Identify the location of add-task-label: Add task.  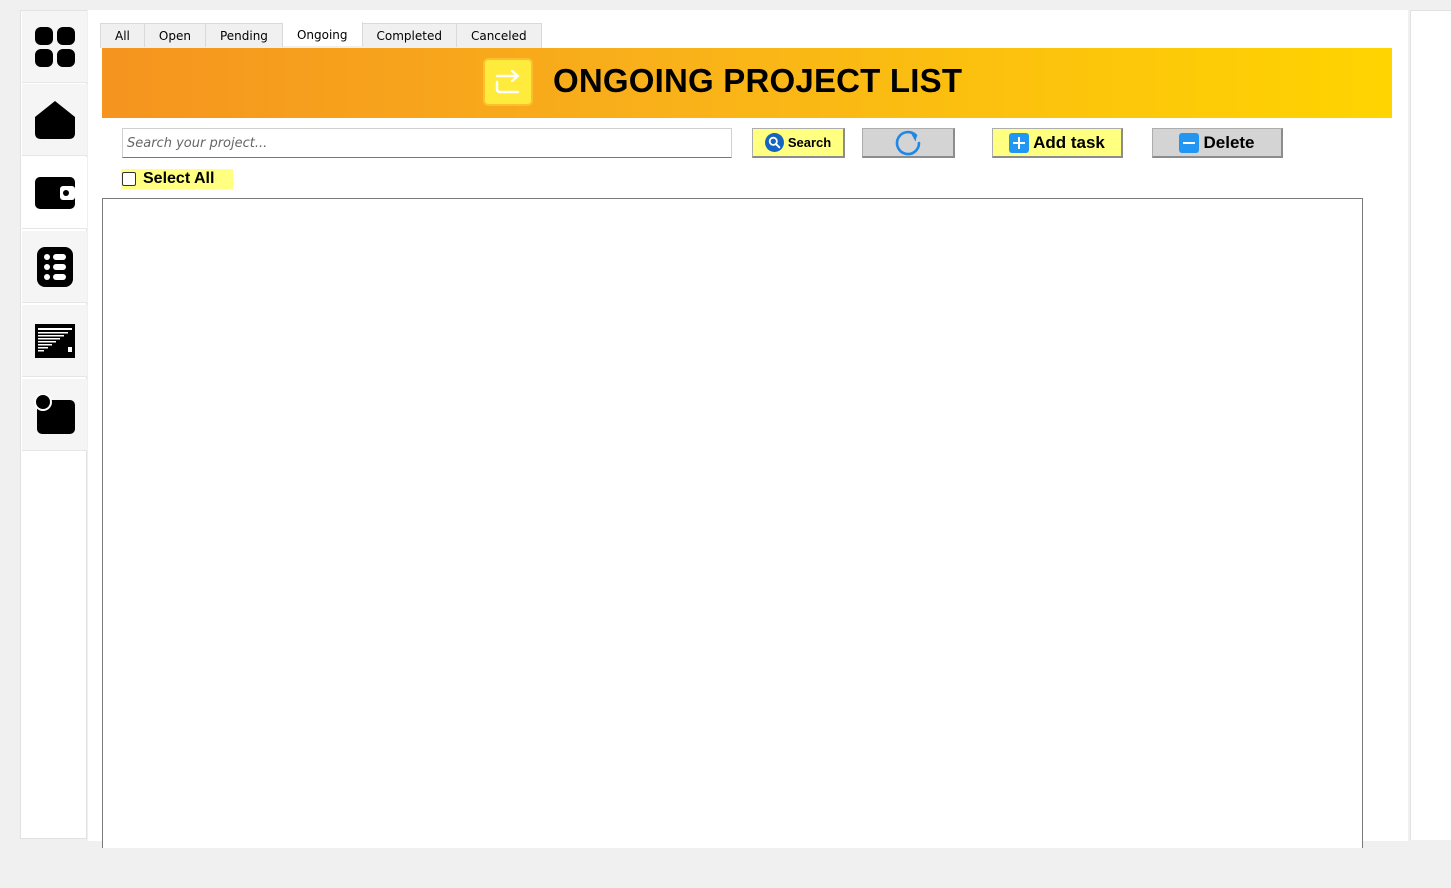
(1069, 142).